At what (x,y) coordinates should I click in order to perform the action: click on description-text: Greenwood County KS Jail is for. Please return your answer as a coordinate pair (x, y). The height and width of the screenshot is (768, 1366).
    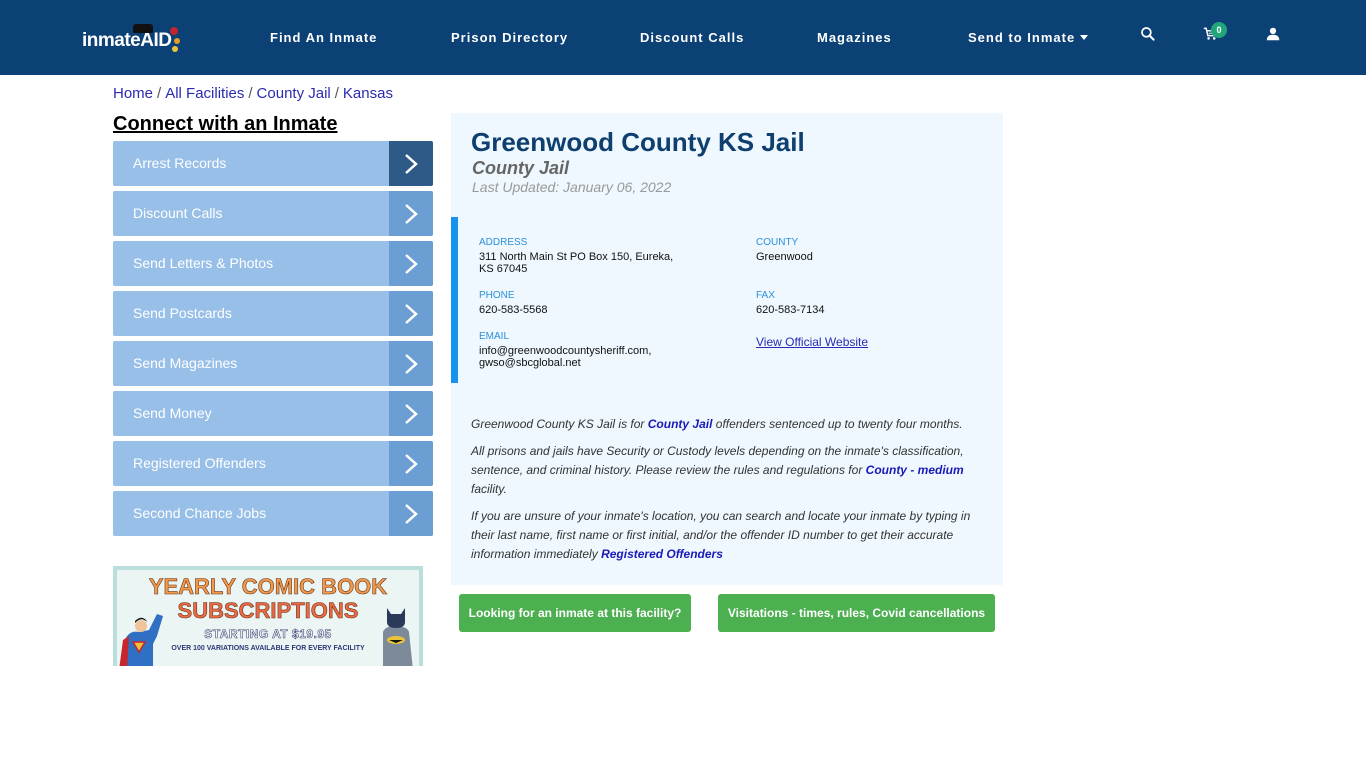
    Looking at the image, I should click on (559, 424).